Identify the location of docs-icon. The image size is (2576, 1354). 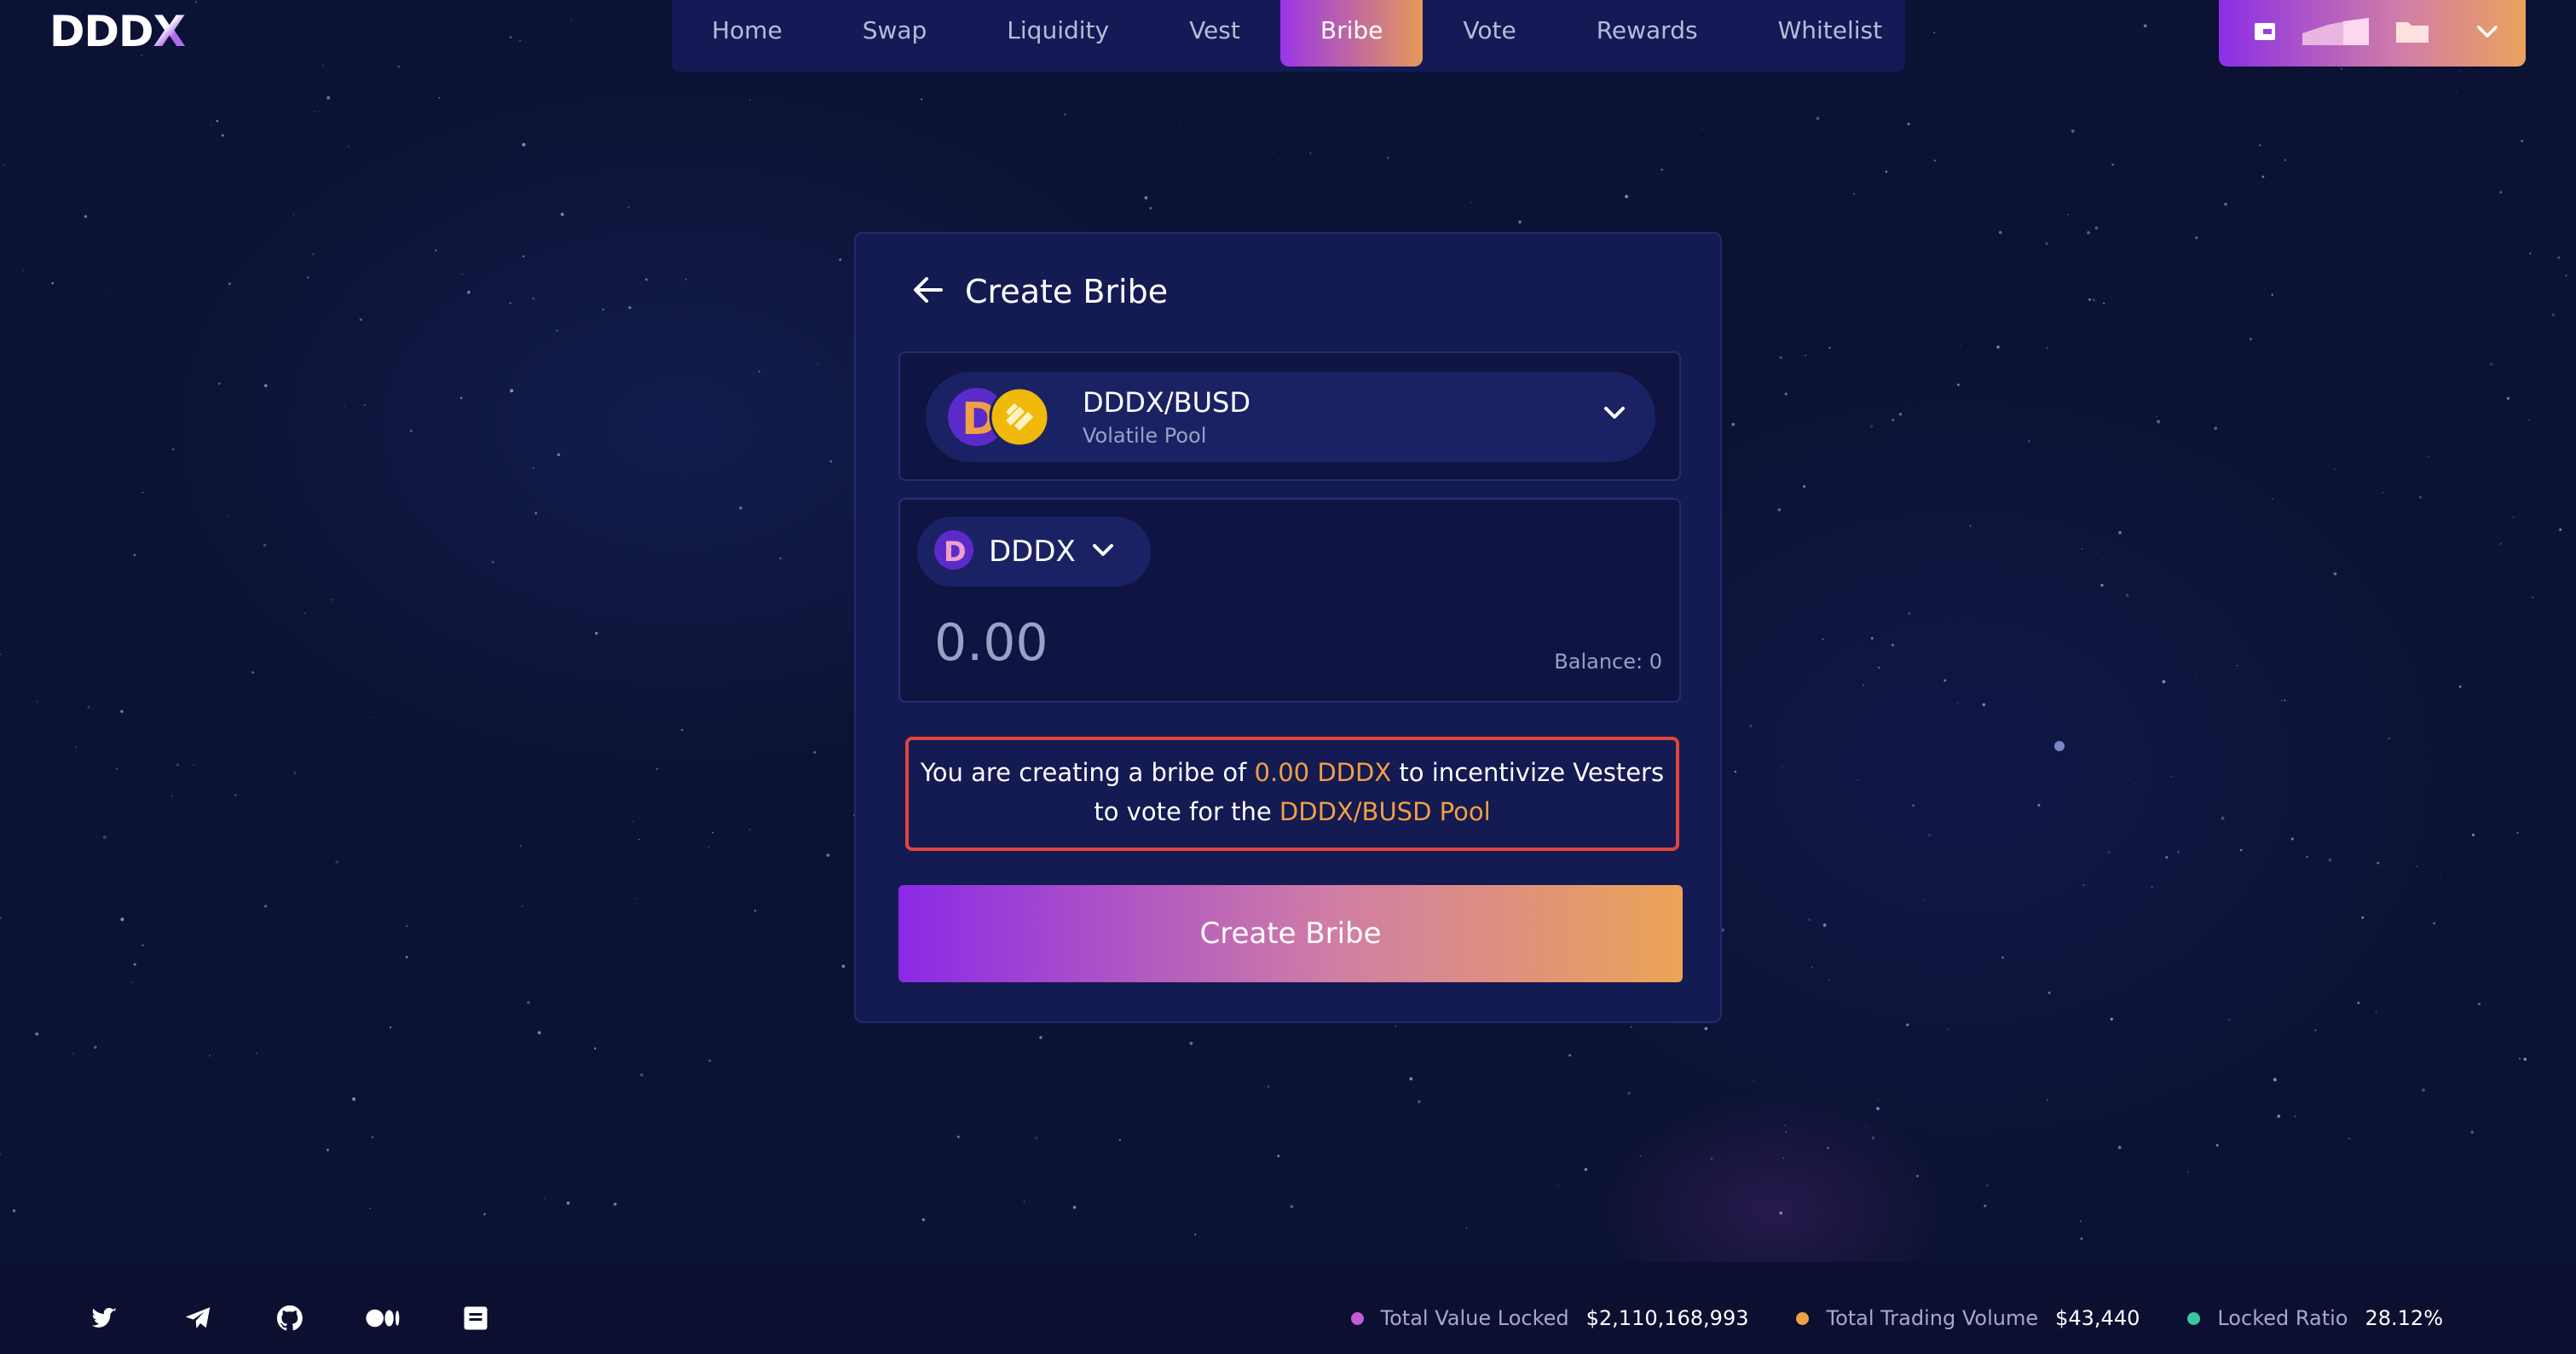
(475, 1319).